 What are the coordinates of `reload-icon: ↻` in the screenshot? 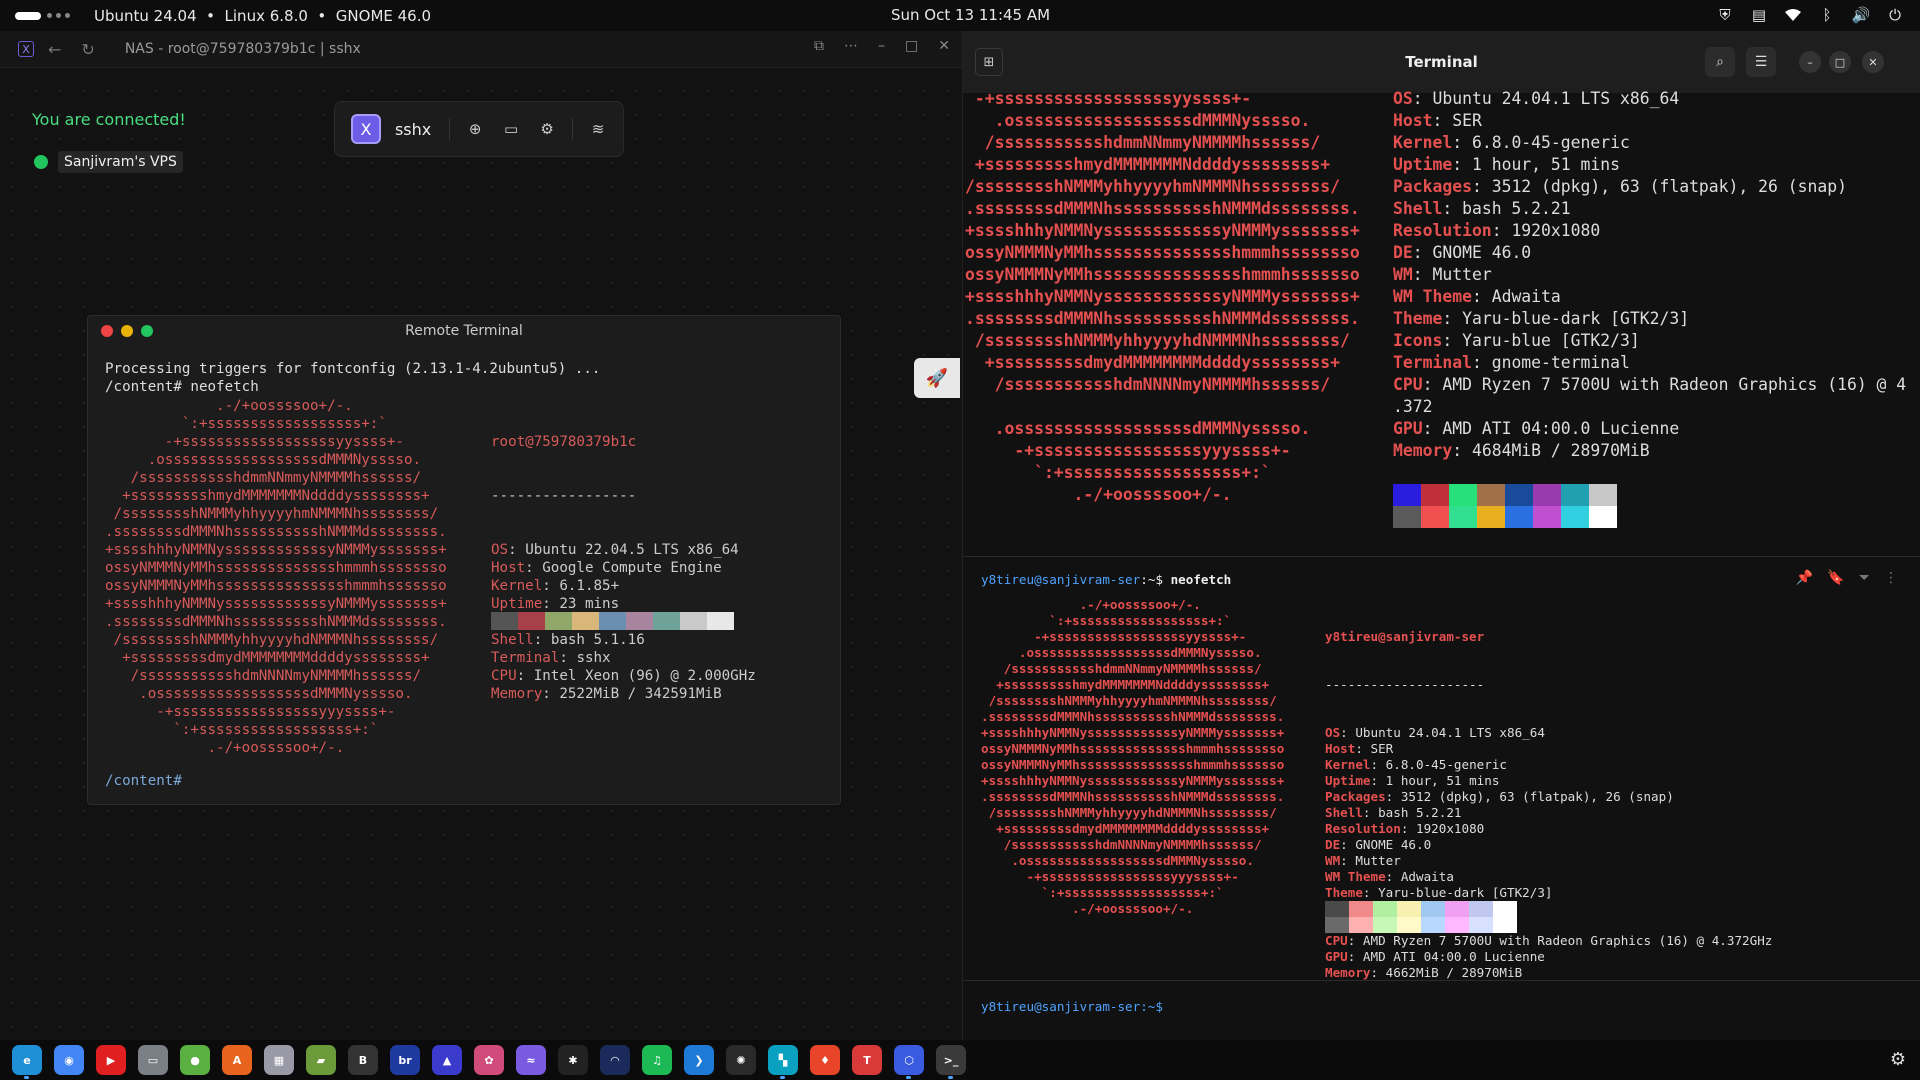 It's located at (87, 49).